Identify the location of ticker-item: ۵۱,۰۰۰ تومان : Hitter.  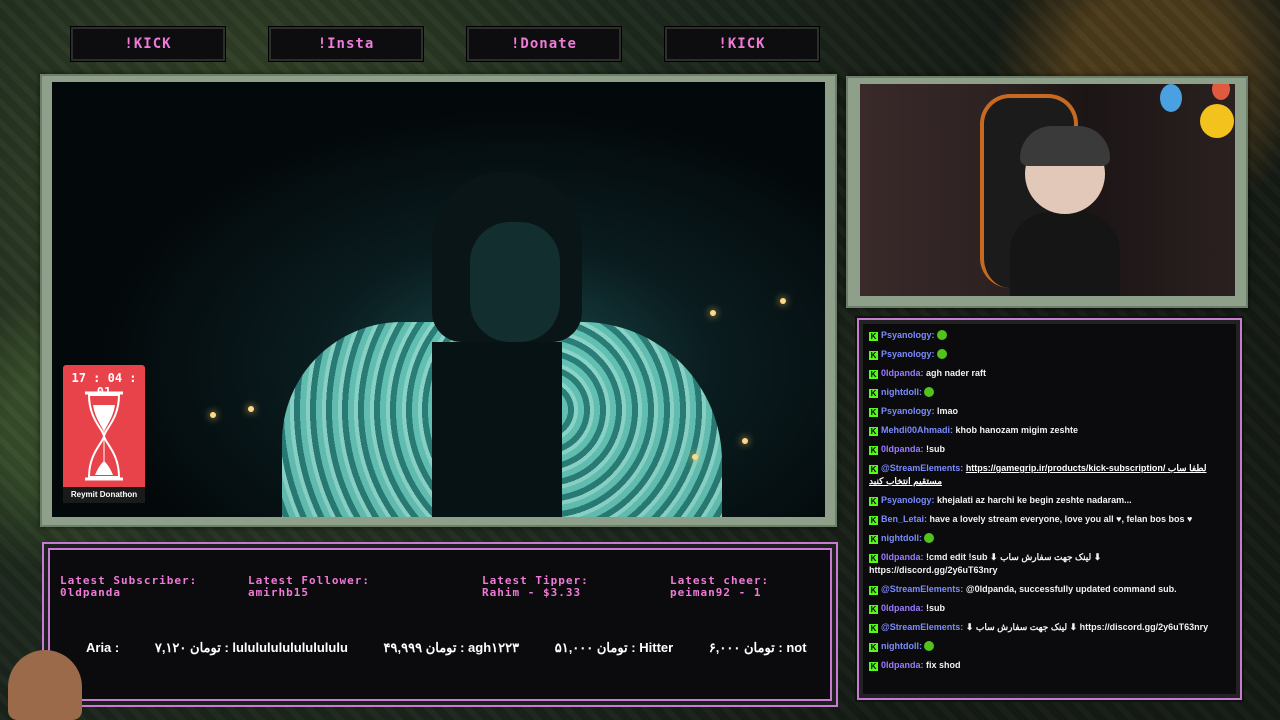
(614, 647).